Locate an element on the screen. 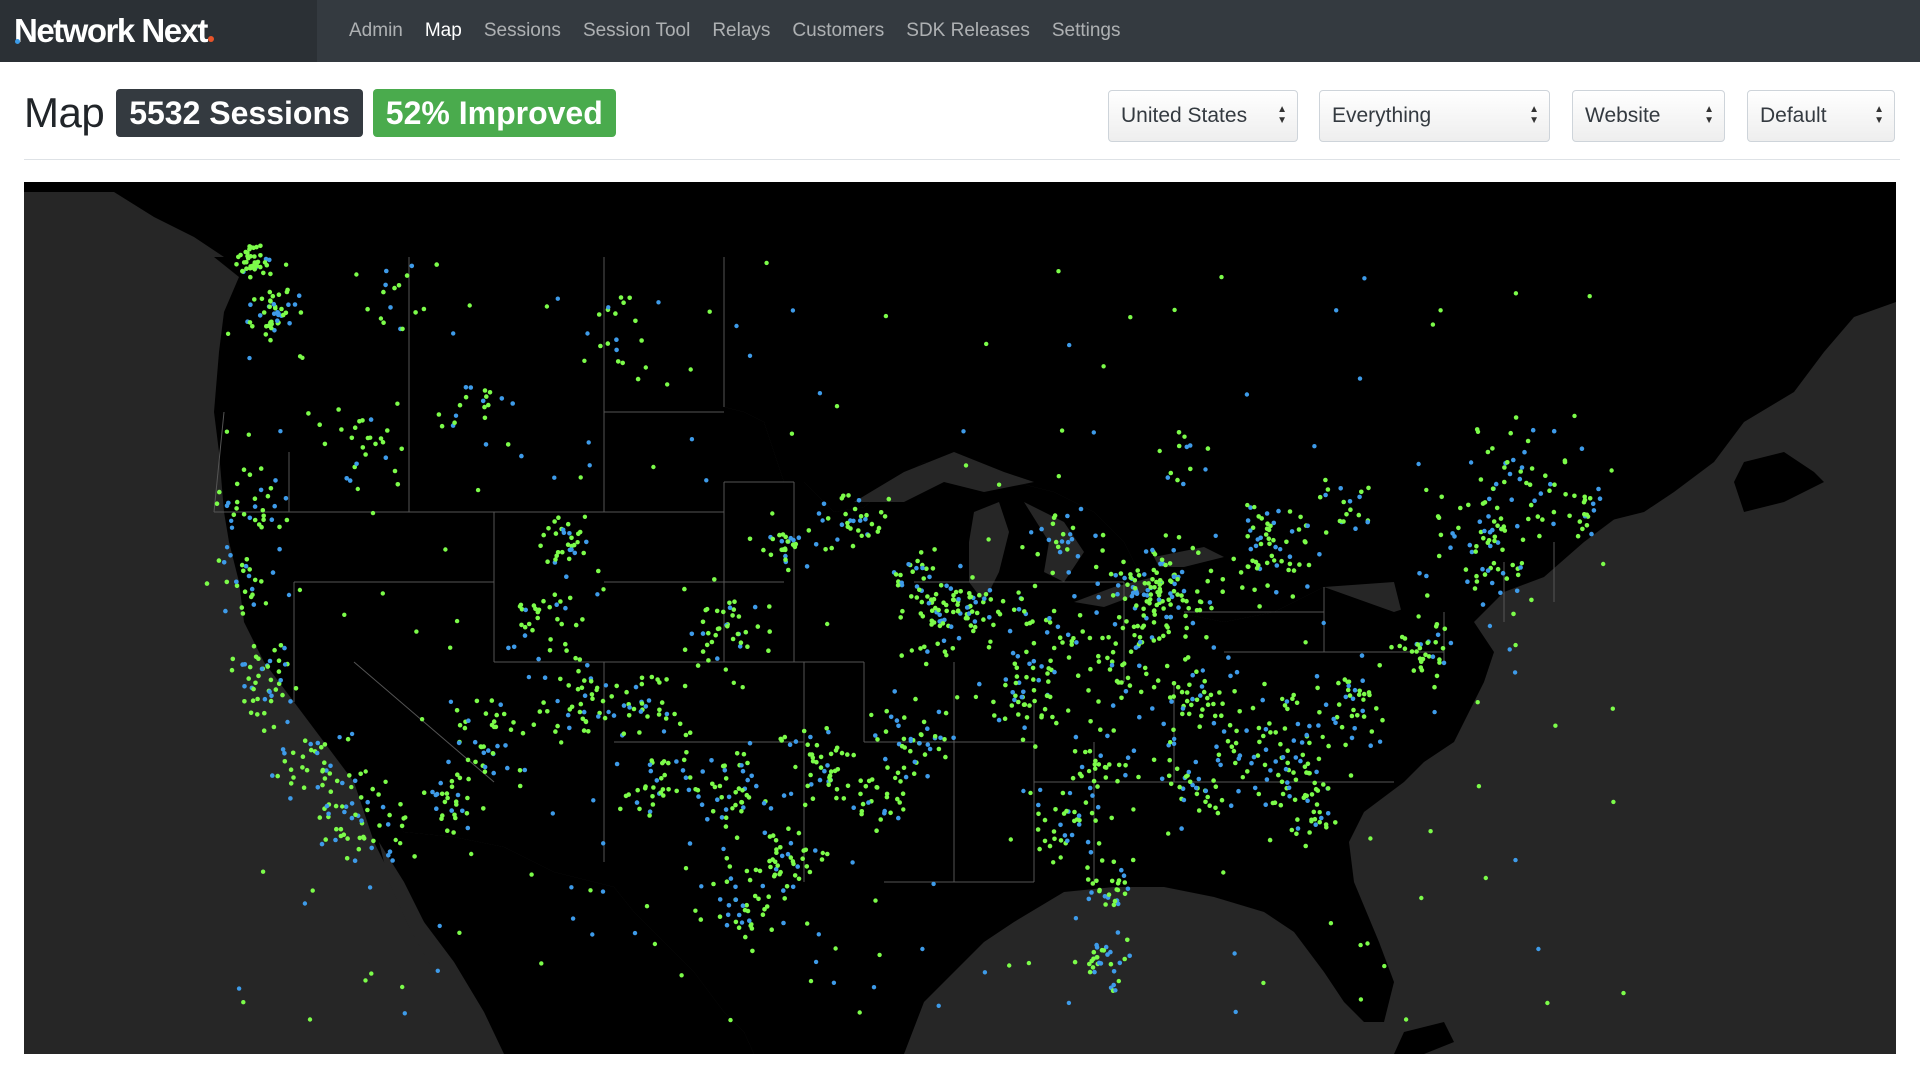  nav-session-tool: Session Tool is located at coordinates (636, 31).